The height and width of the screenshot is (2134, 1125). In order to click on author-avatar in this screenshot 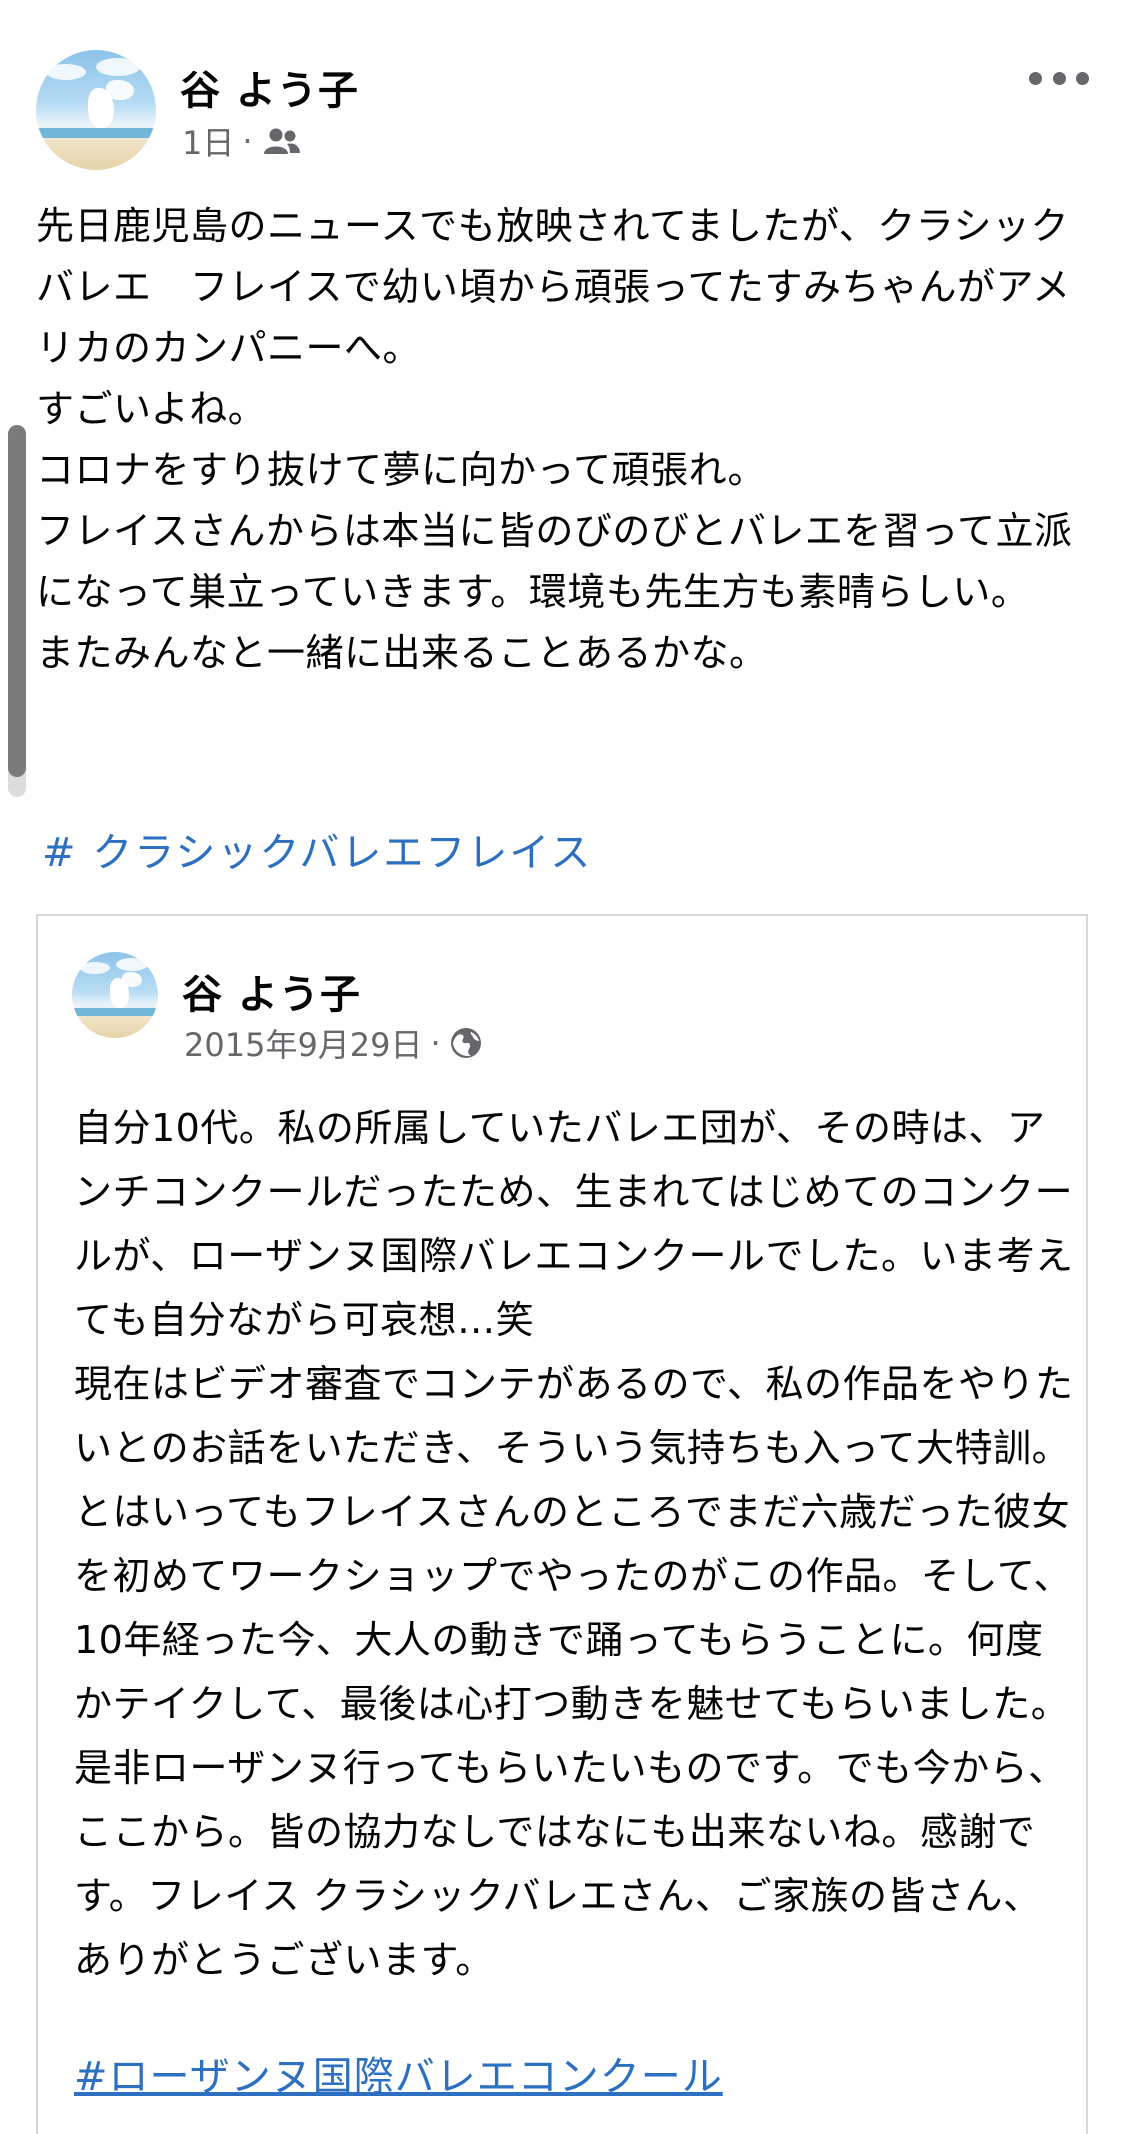, I will do `click(96, 110)`.